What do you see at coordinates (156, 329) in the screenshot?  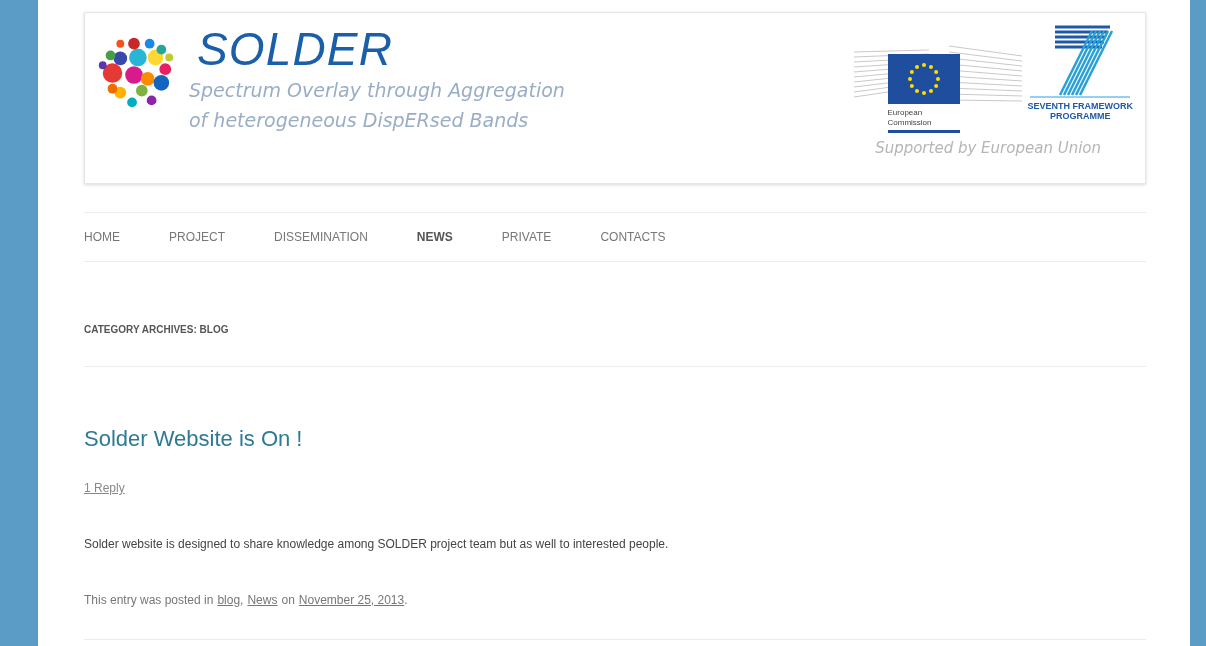 I see `archive-heading: CATEGORY ARCHIVES: BLOG` at bounding box center [156, 329].